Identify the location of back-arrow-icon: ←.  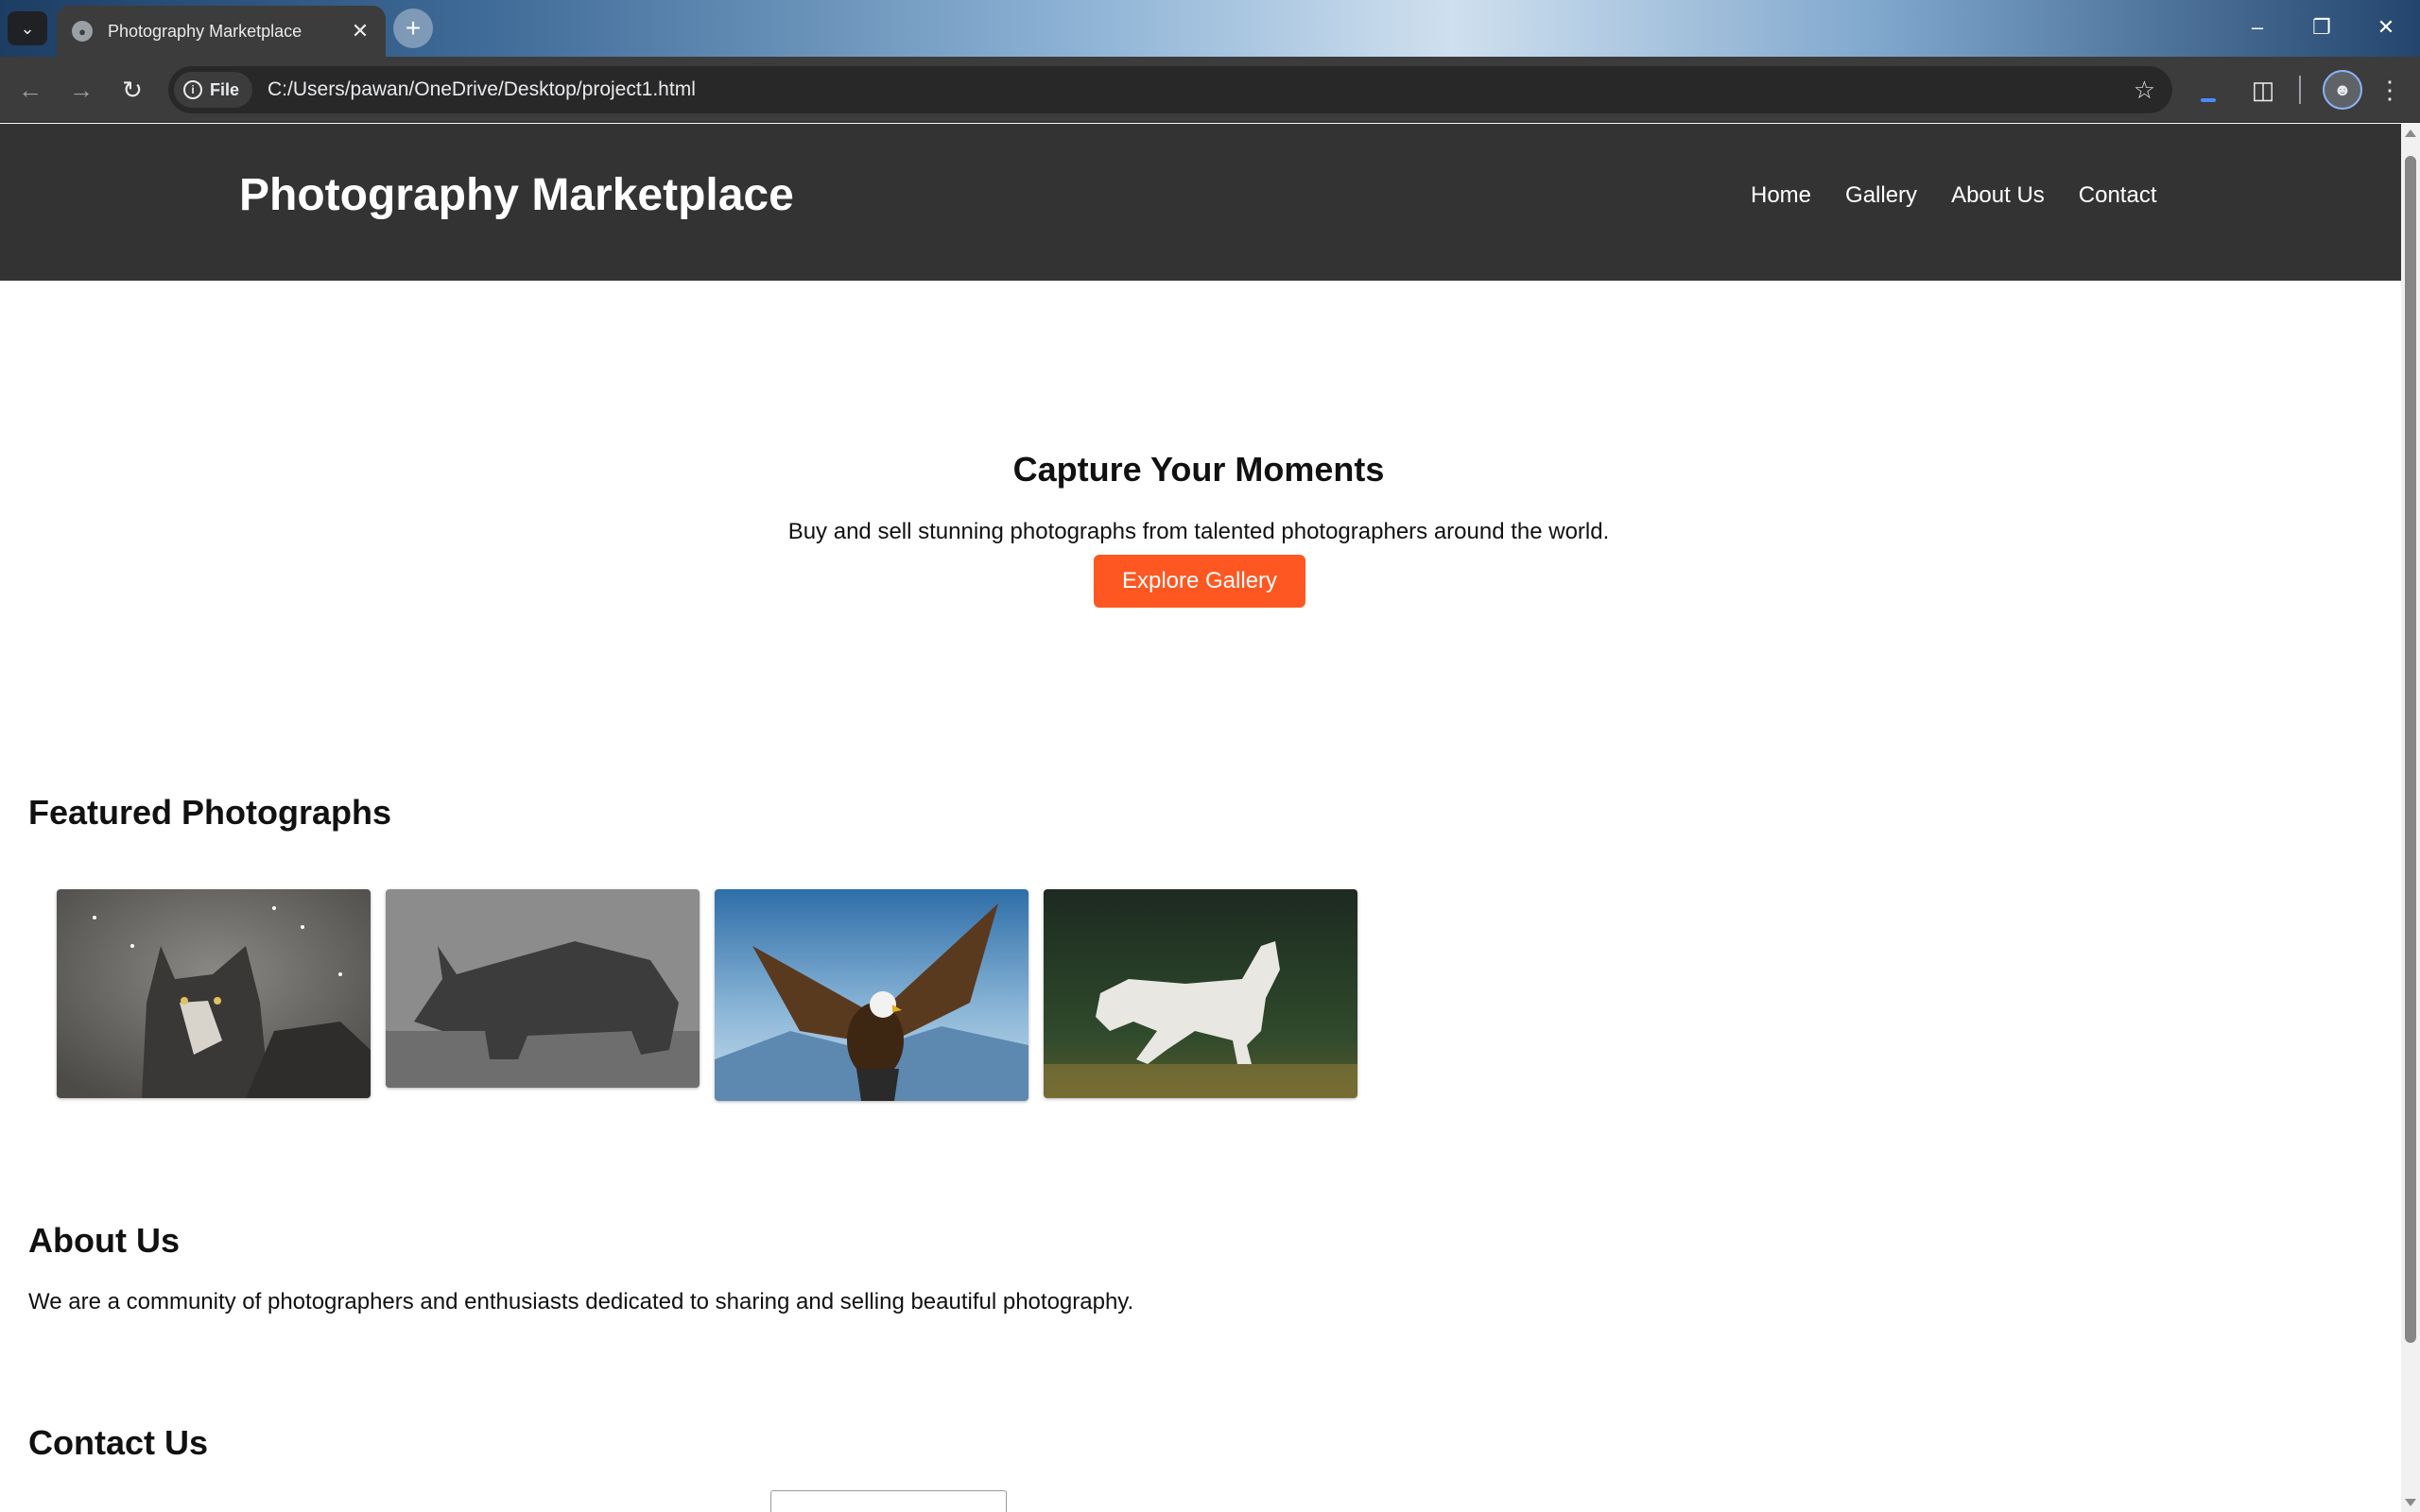
(30, 89).